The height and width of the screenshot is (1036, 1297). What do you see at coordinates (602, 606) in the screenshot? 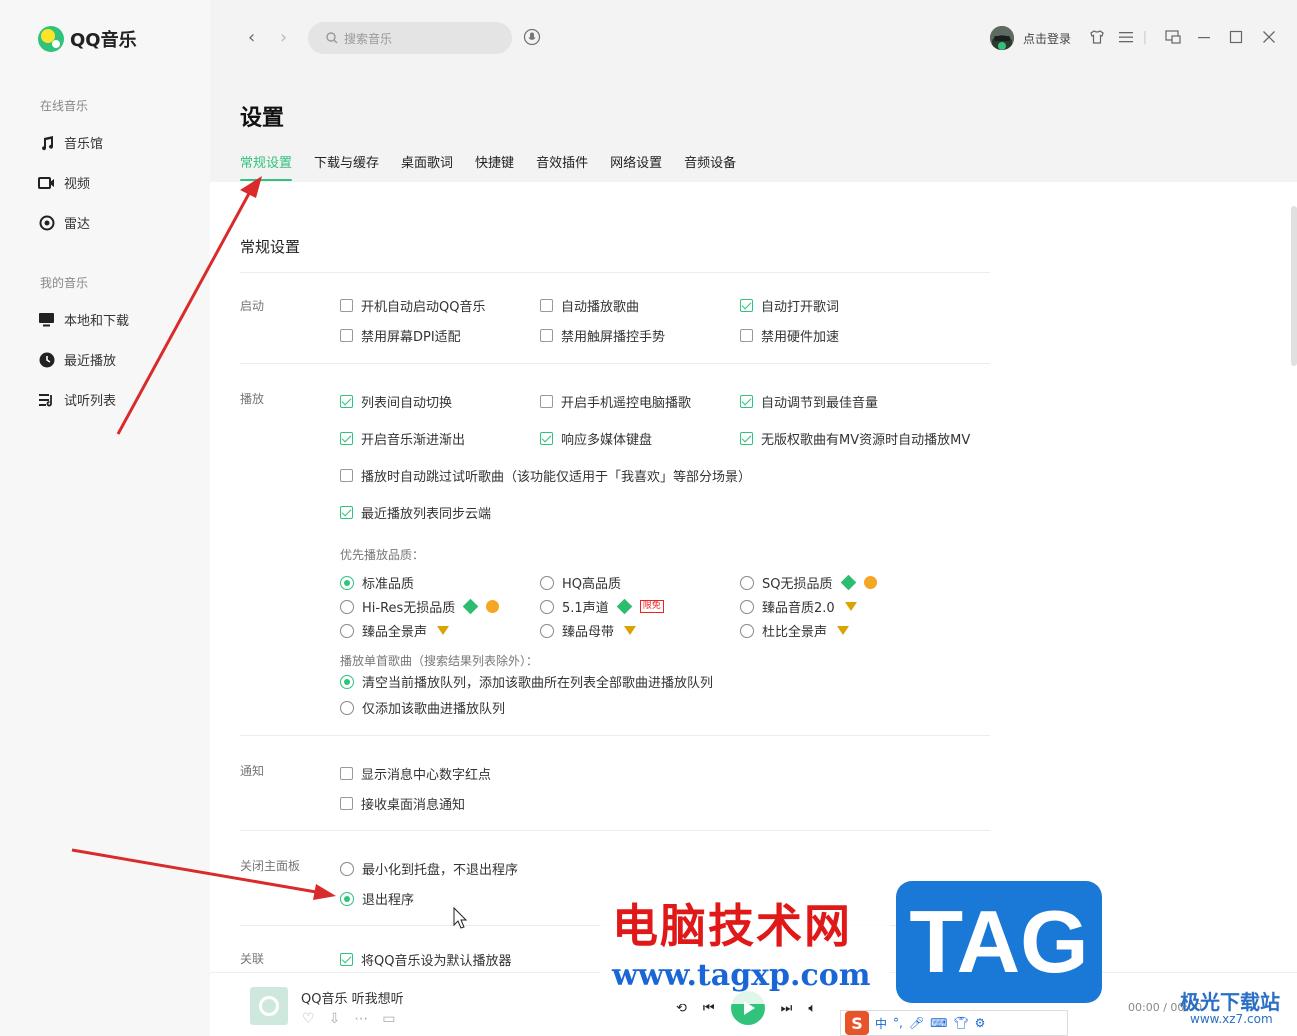
I see `quality-51-radio: 5.1声道 限免` at bounding box center [602, 606].